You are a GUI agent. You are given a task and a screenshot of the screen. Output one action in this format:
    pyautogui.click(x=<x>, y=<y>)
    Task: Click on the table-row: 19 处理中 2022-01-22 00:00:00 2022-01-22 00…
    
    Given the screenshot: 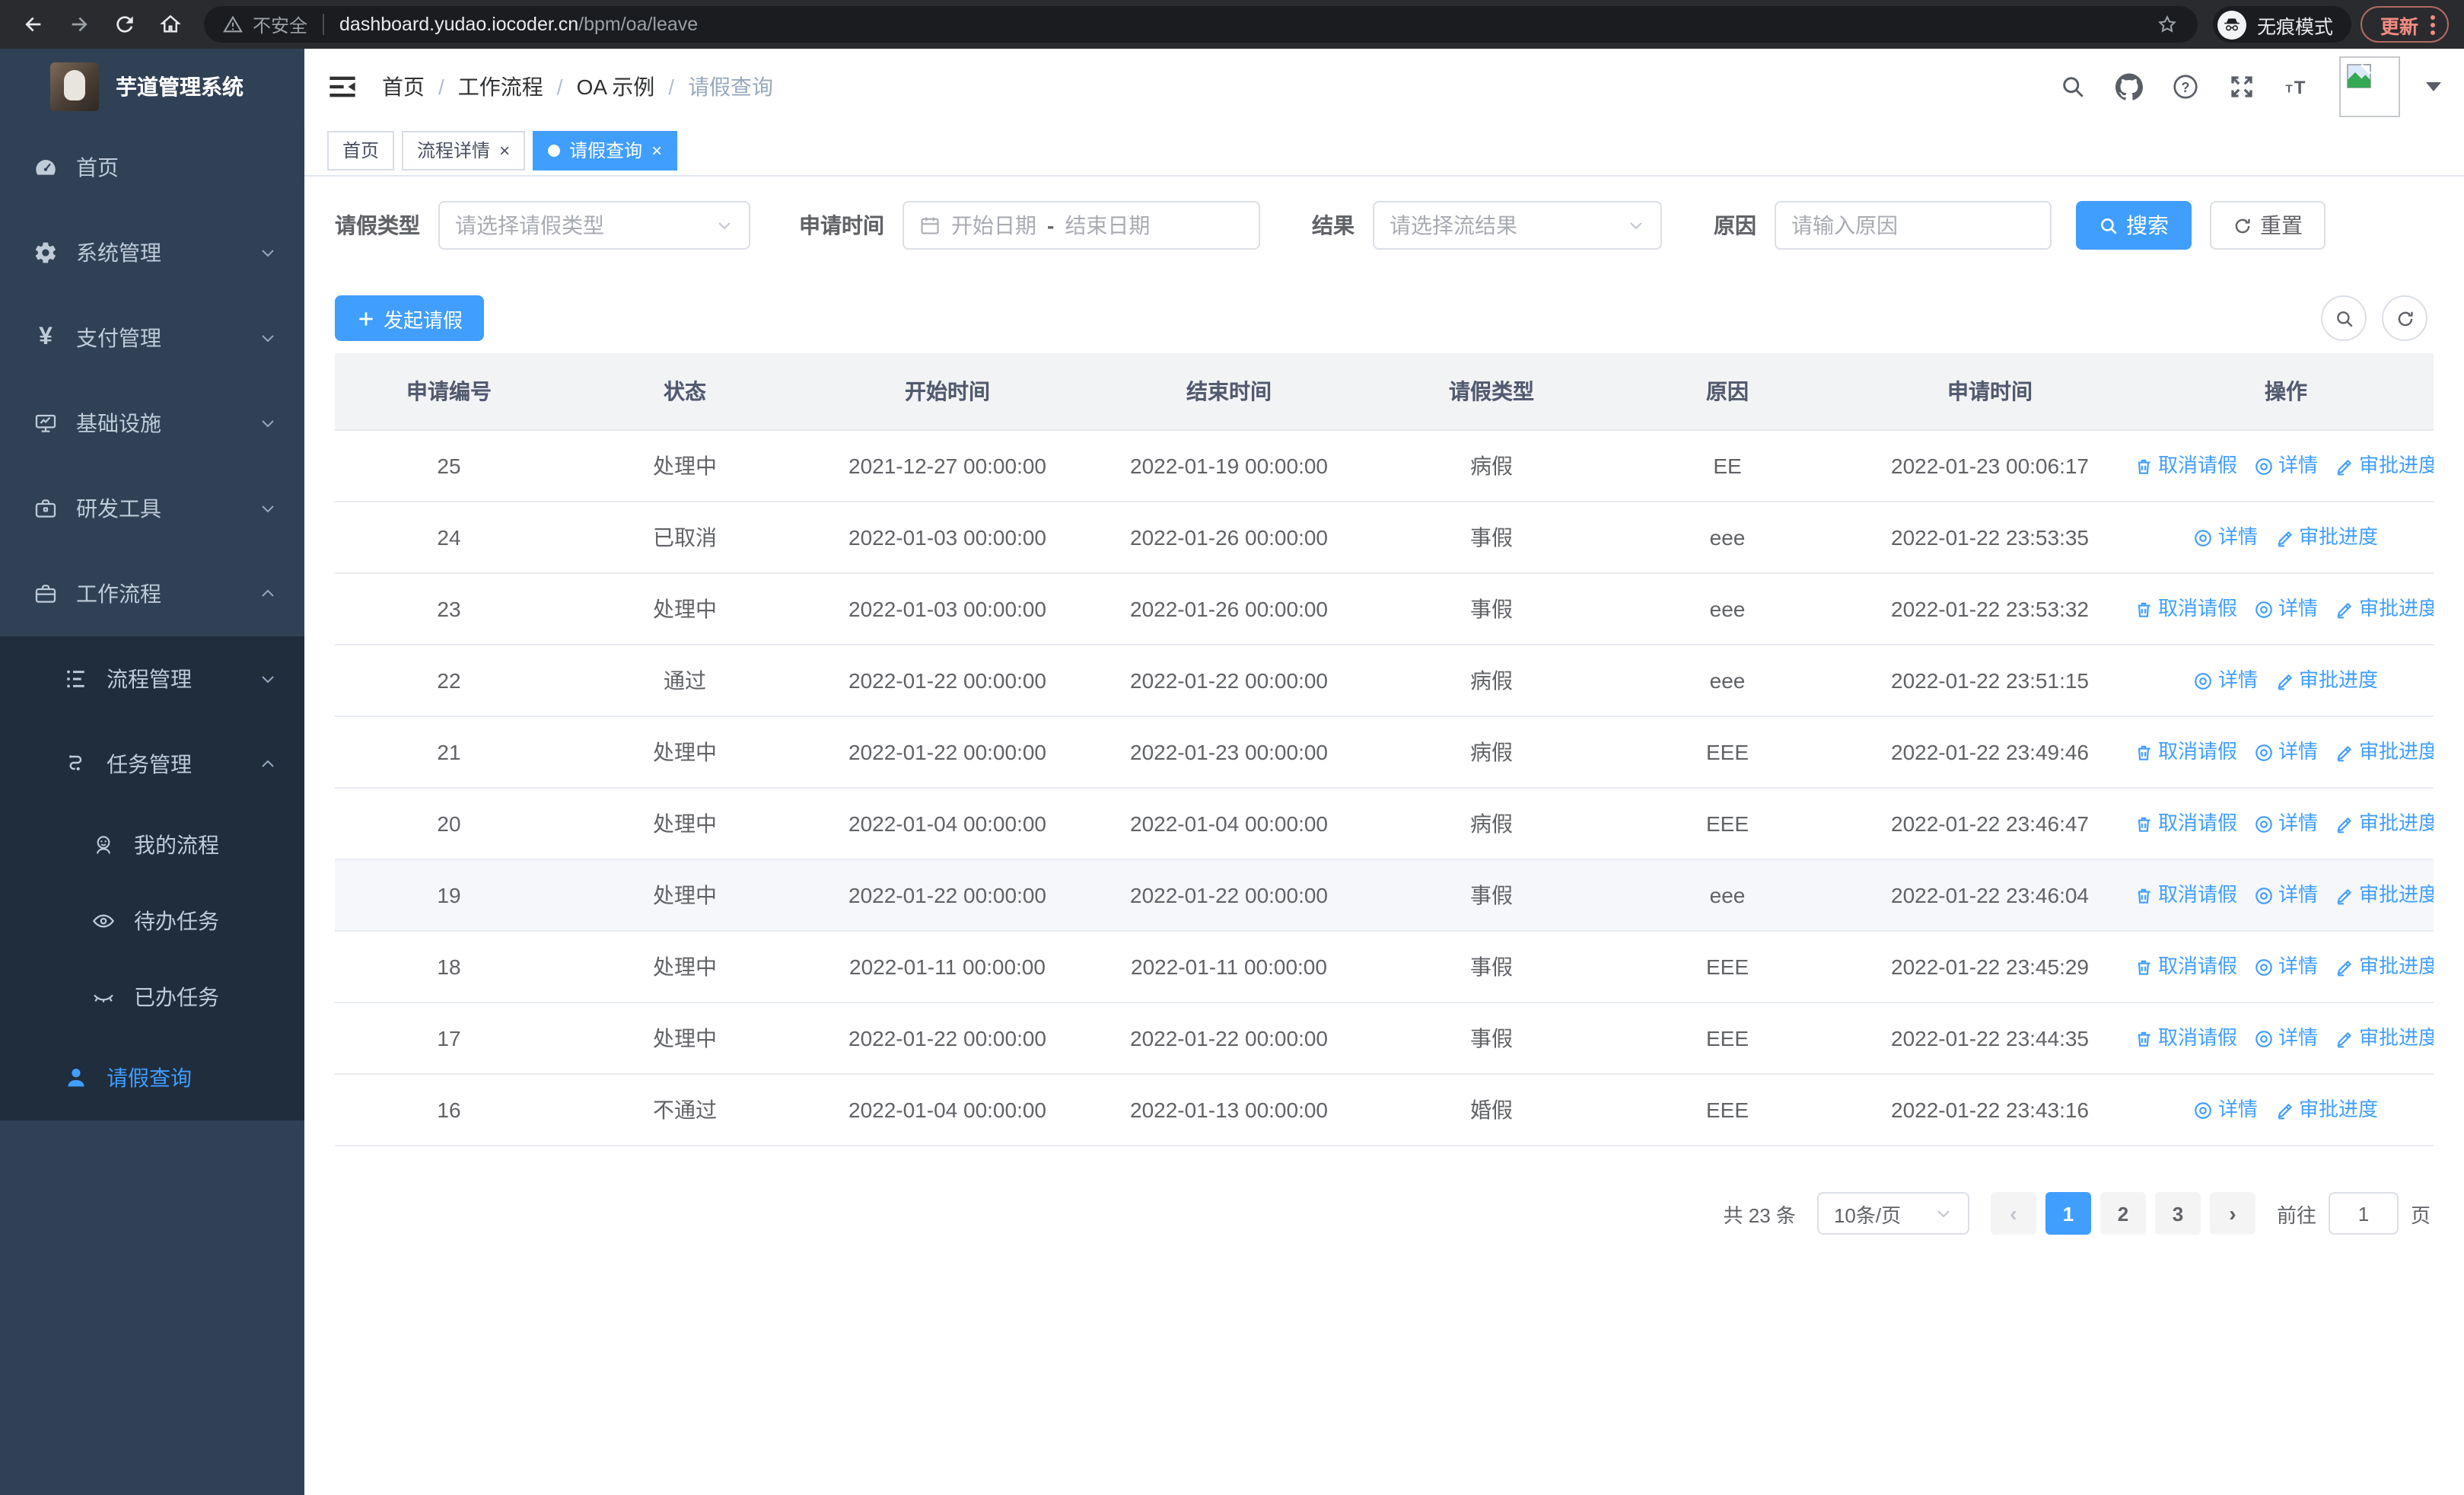 What is the action you would take?
    pyautogui.click(x=1384, y=896)
    